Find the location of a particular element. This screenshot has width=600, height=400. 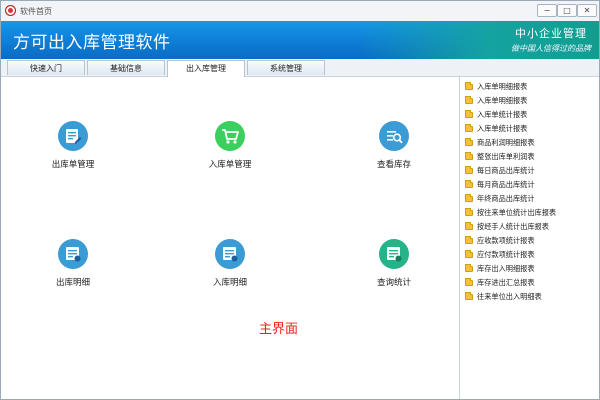

tab-basic-info: 基础信息 is located at coordinates (126, 67).